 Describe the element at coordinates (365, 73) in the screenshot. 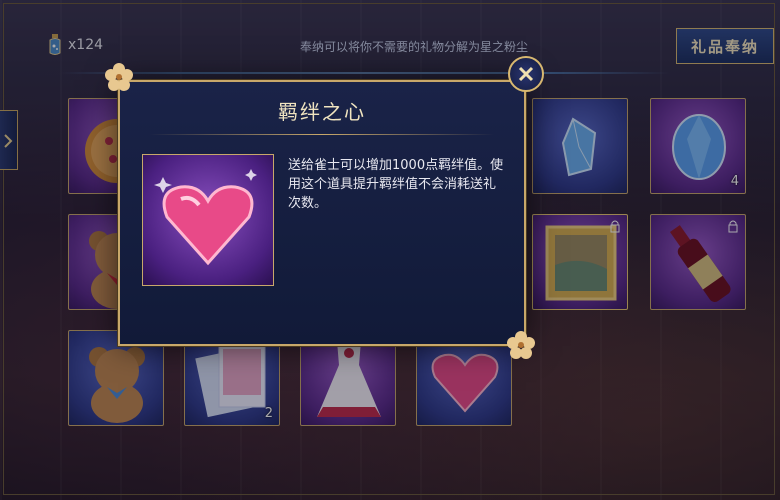

I see `header-divider` at that location.